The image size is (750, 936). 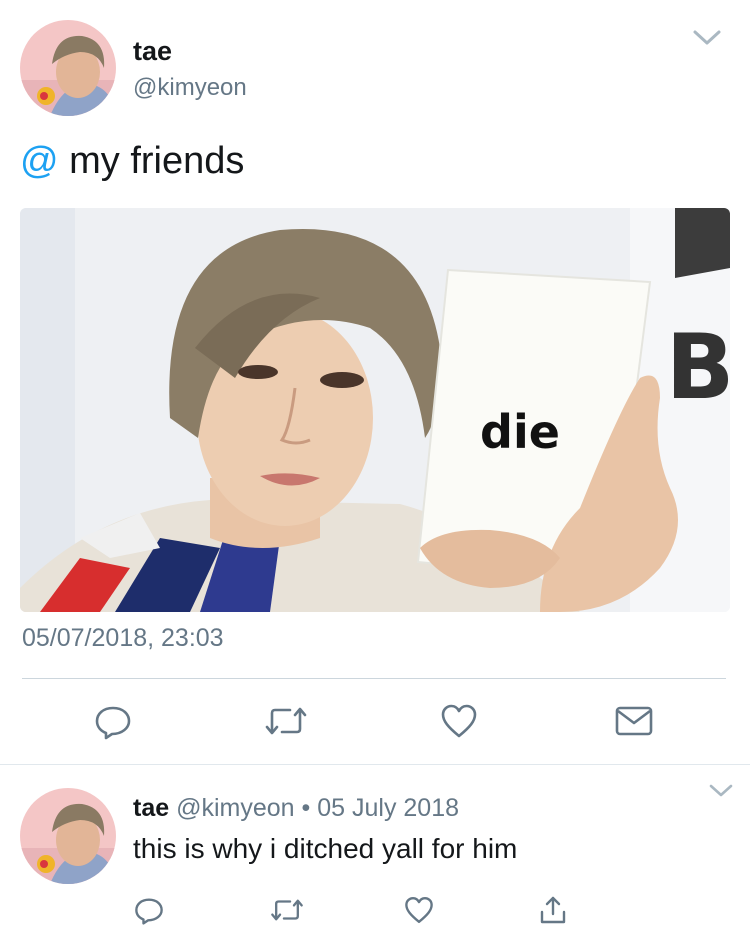 What do you see at coordinates (553, 910) in the screenshot?
I see `share-icon` at bounding box center [553, 910].